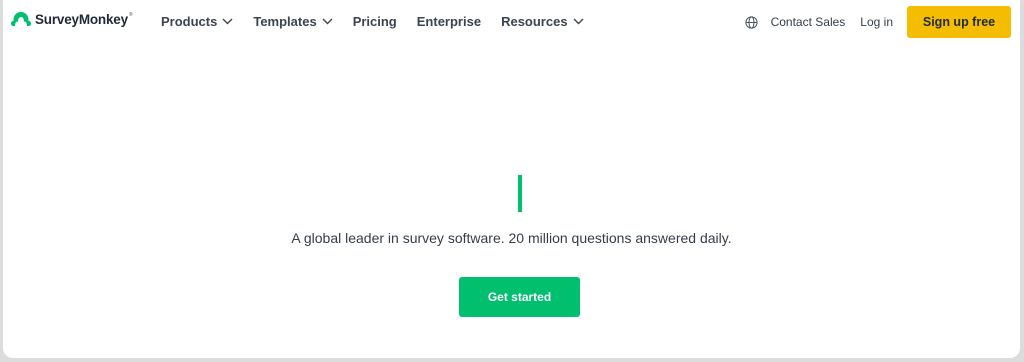  I want to click on globe-icon, so click(751, 22).